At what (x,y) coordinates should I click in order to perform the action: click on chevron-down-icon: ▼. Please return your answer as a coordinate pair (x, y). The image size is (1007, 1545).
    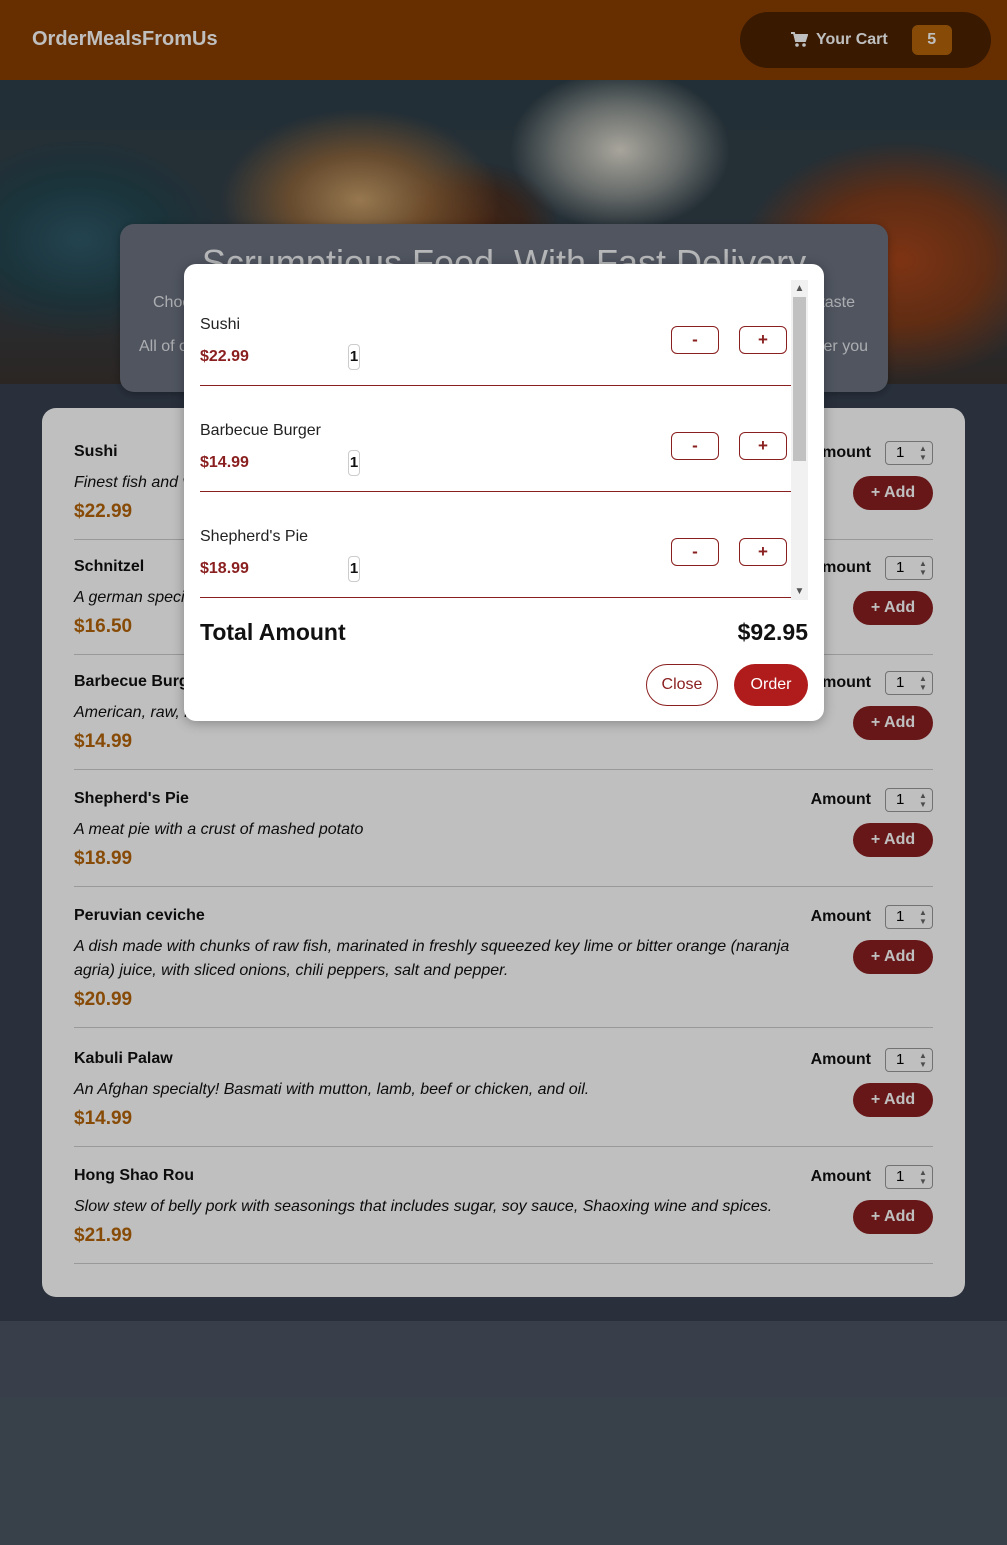
    Looking at the image, I should click on (799, 591).